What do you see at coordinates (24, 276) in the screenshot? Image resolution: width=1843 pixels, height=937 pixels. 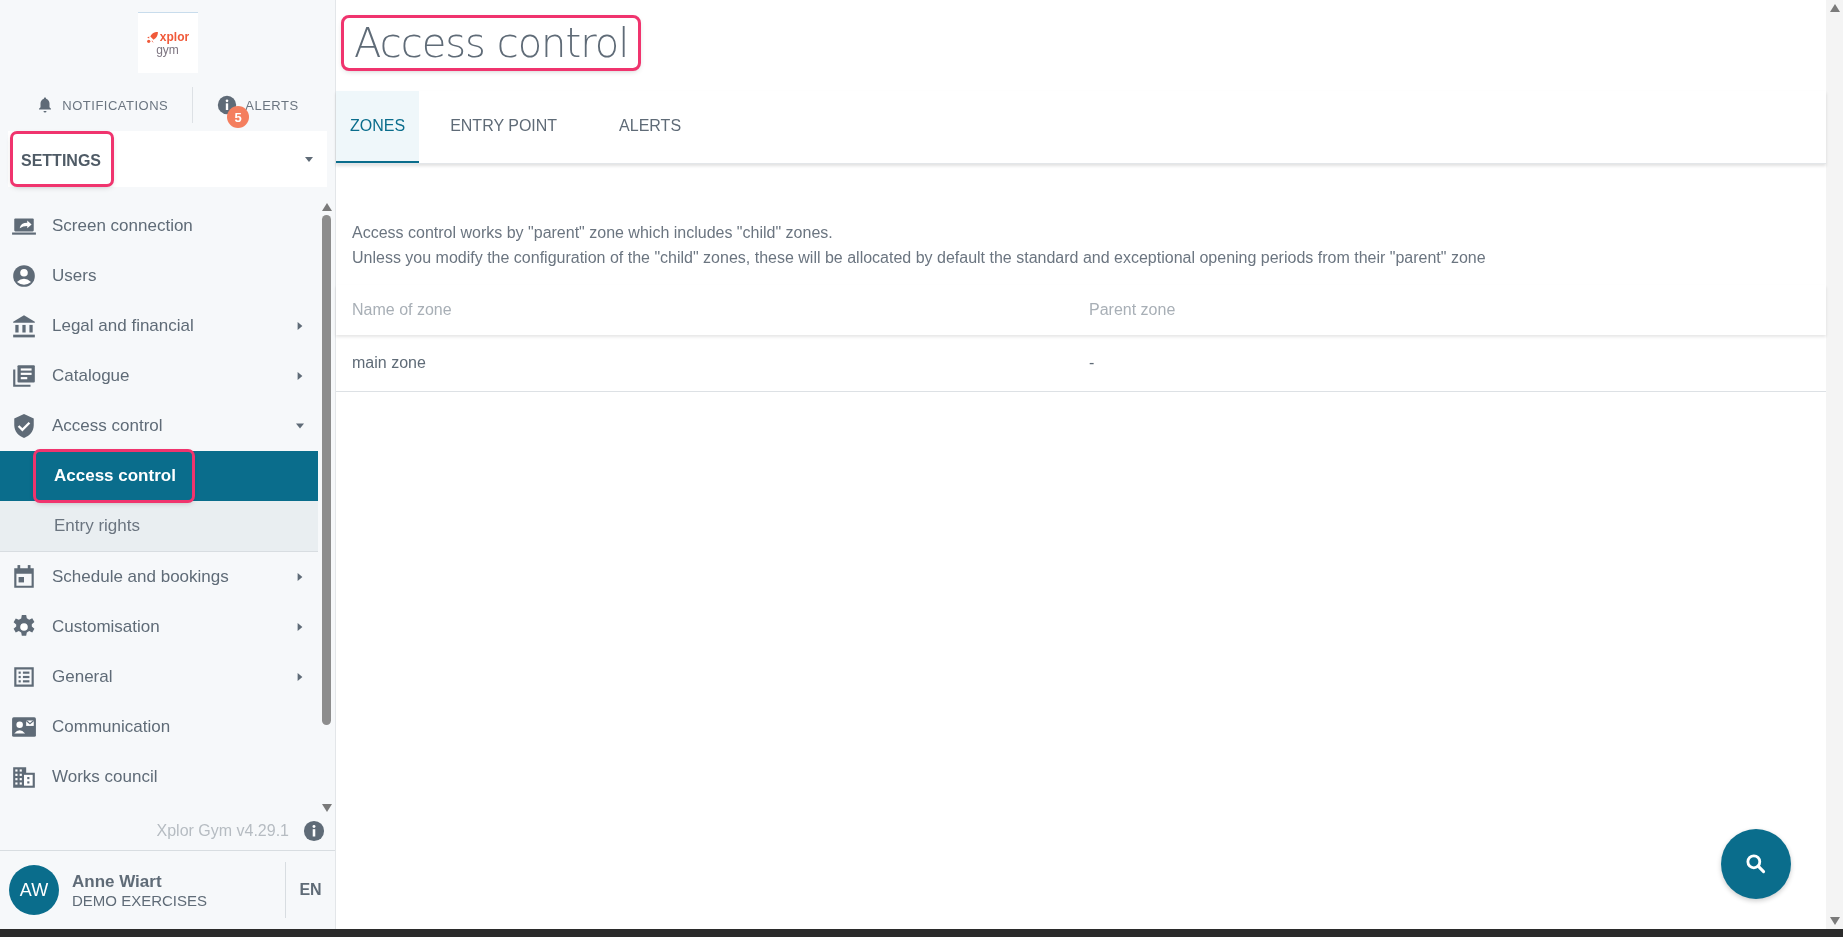 I see `user-icon` at bounding box center [24, 276].